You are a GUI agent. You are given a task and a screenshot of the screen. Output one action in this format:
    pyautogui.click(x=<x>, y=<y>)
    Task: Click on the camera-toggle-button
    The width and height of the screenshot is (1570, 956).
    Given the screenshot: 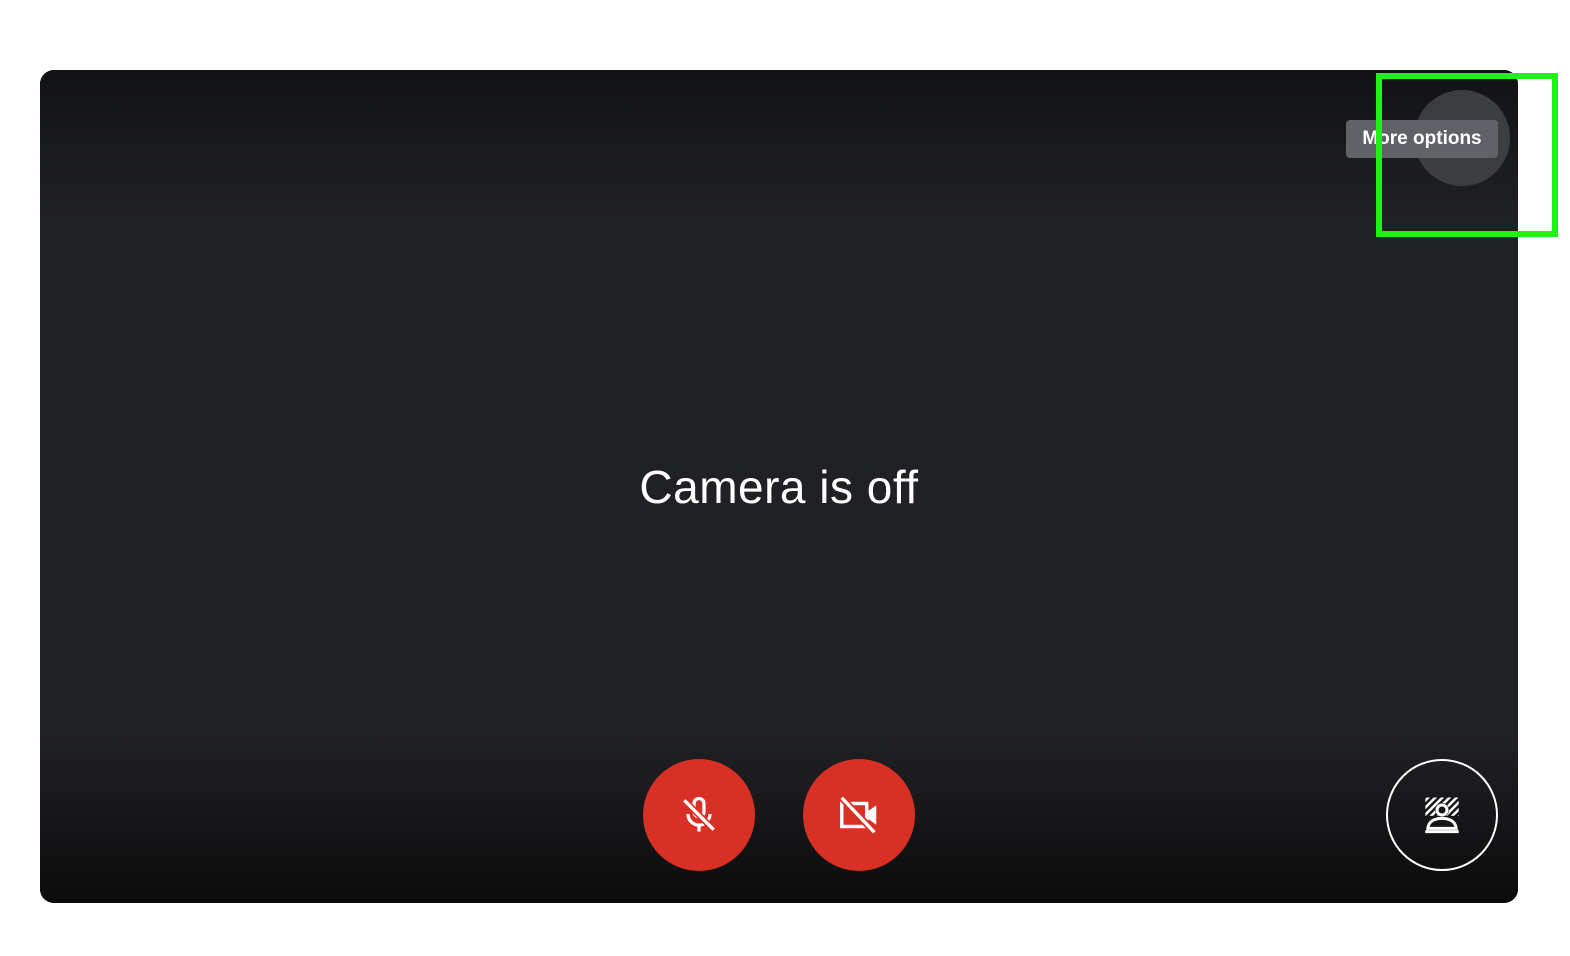 What is the action you would take?
    pyautogui.click(x=859, y=815)
    